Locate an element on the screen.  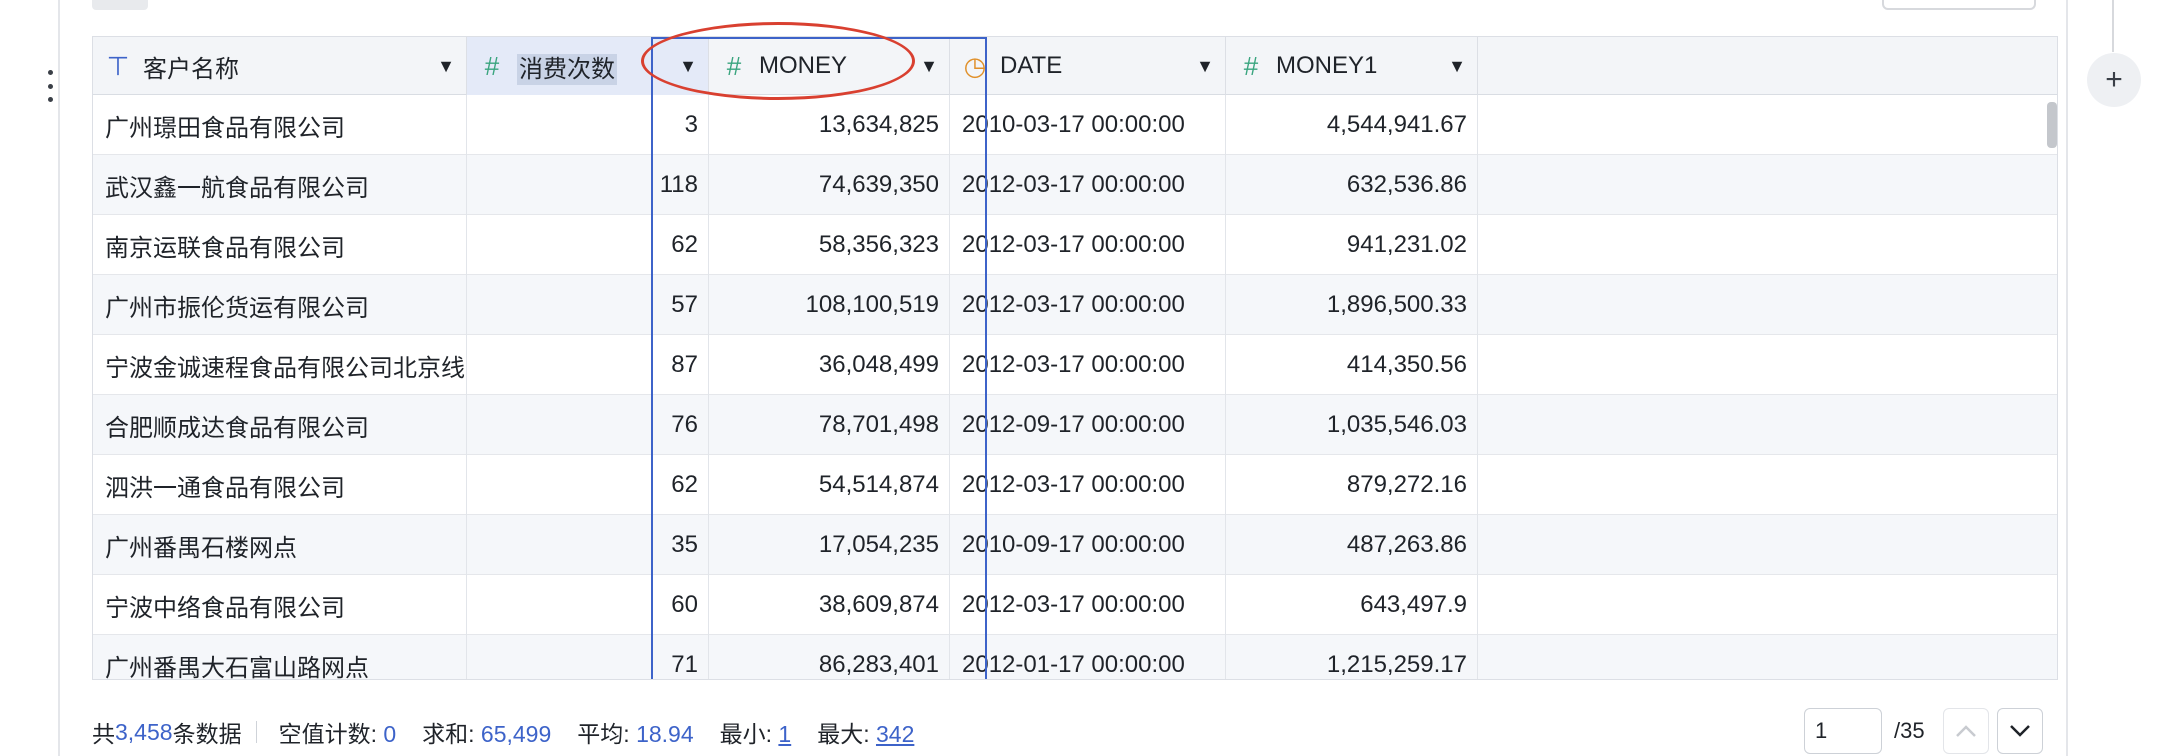
table-cell: 414,350.56 is located at coordinates (1352, 365).